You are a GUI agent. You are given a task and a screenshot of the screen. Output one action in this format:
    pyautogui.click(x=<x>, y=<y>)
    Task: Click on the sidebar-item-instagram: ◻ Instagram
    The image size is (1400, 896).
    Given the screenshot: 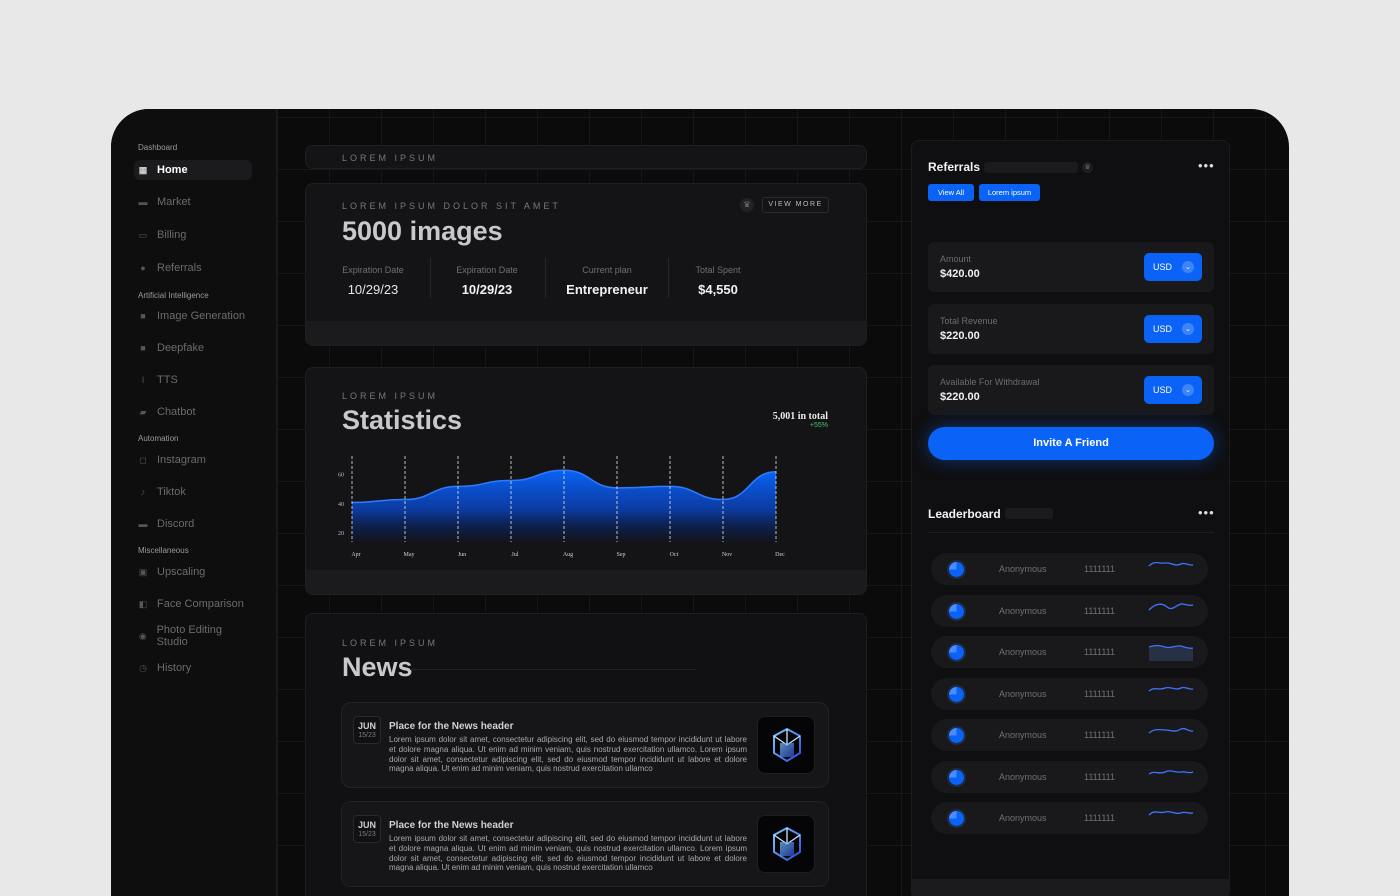 What is the action you would take?
    pyautogui.click(x=193, y=460)
    